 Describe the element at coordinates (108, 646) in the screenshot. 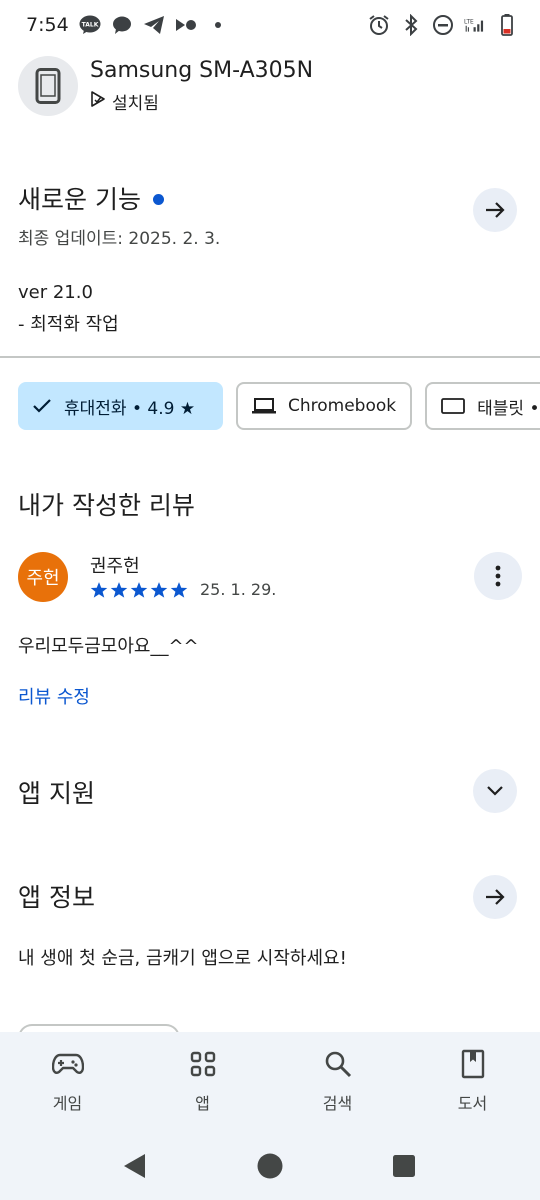

I see `review-text: 우리모두금모아요__^^` at that location.